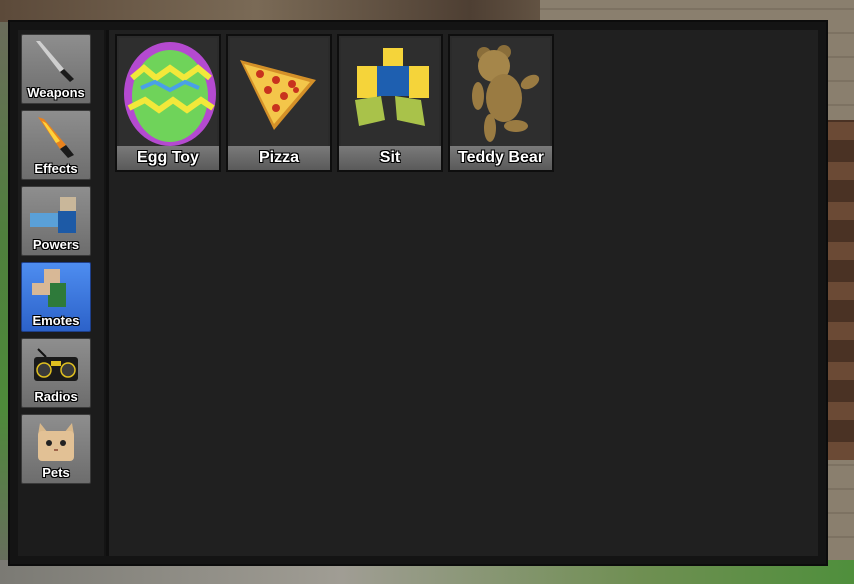 This screenshot has height=584, width=854. Describe the element at coordinates (49, 288) in the screenshot. I see `emote-character-icon` at that location.